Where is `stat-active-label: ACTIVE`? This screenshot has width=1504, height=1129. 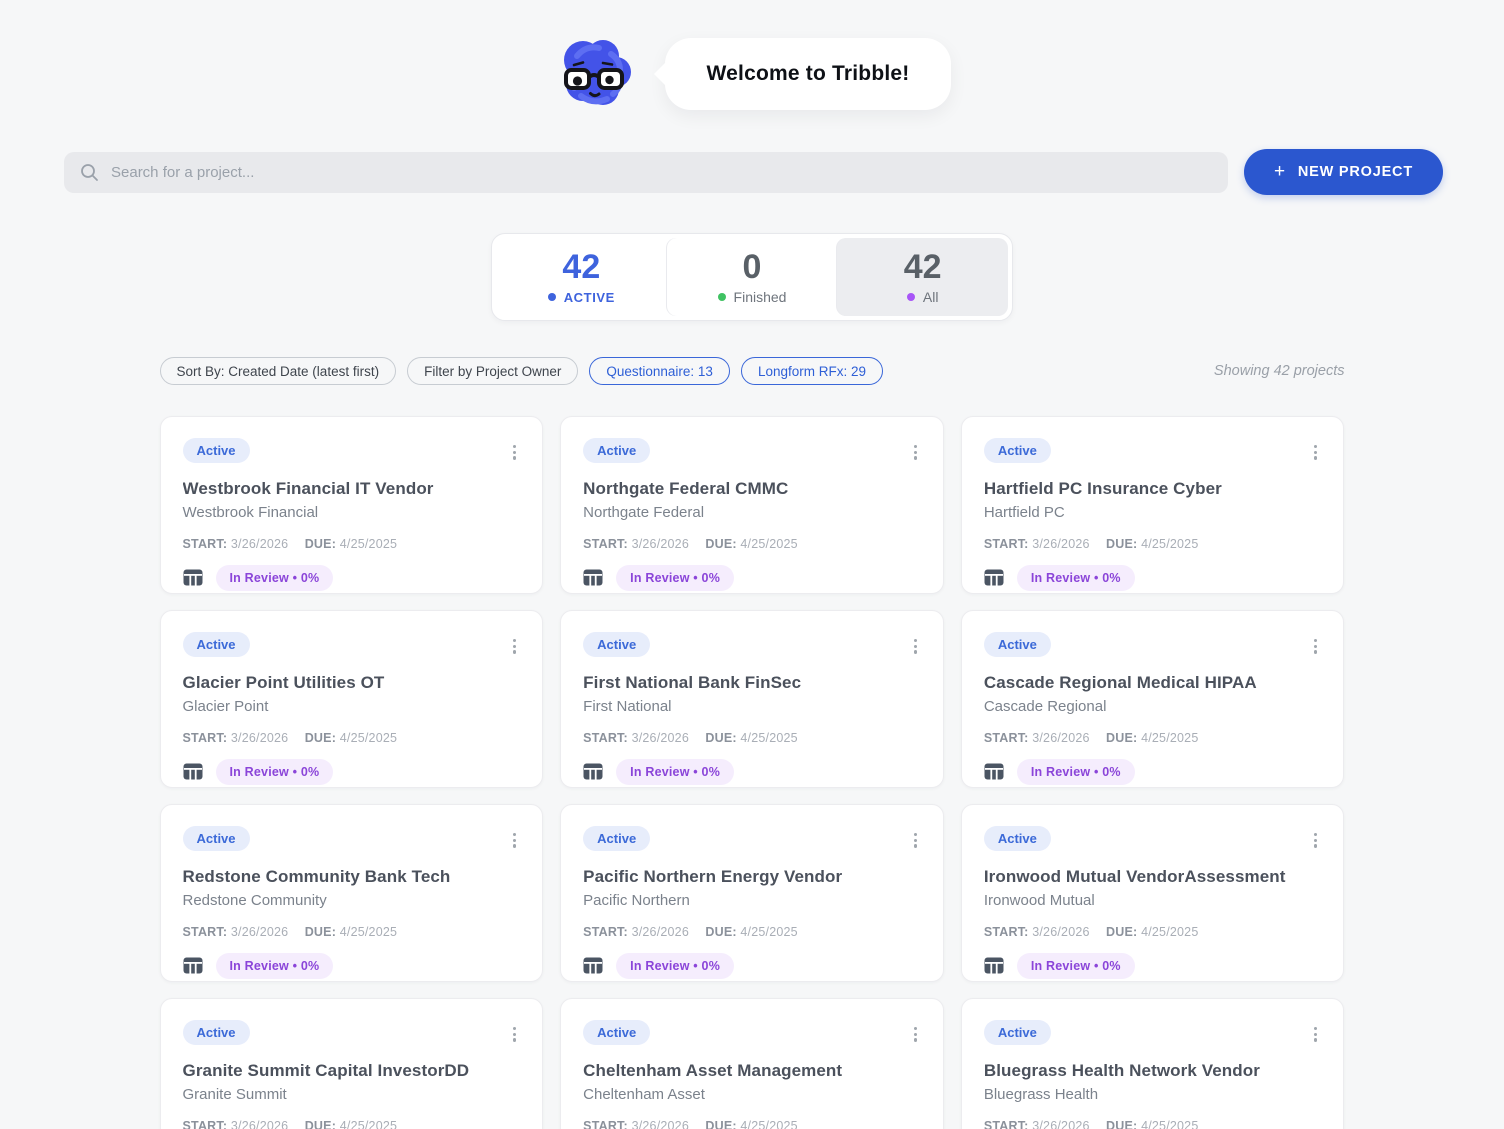
stat-active-label: ACTIVE is located at coordinates (589, 297).